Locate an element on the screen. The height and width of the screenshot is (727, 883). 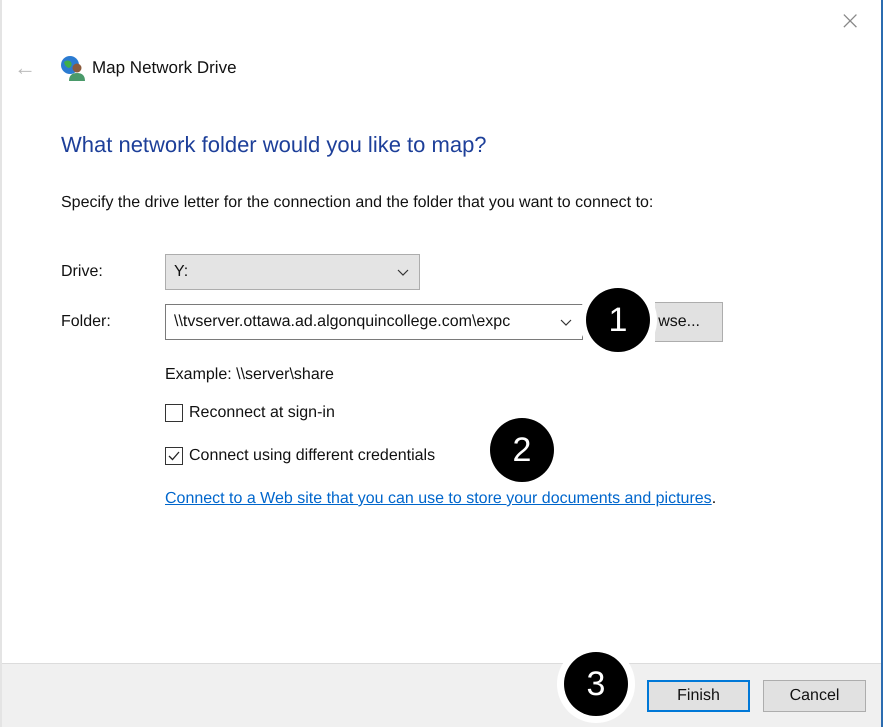
checkmark-icon is located at coordinates (174, 456).